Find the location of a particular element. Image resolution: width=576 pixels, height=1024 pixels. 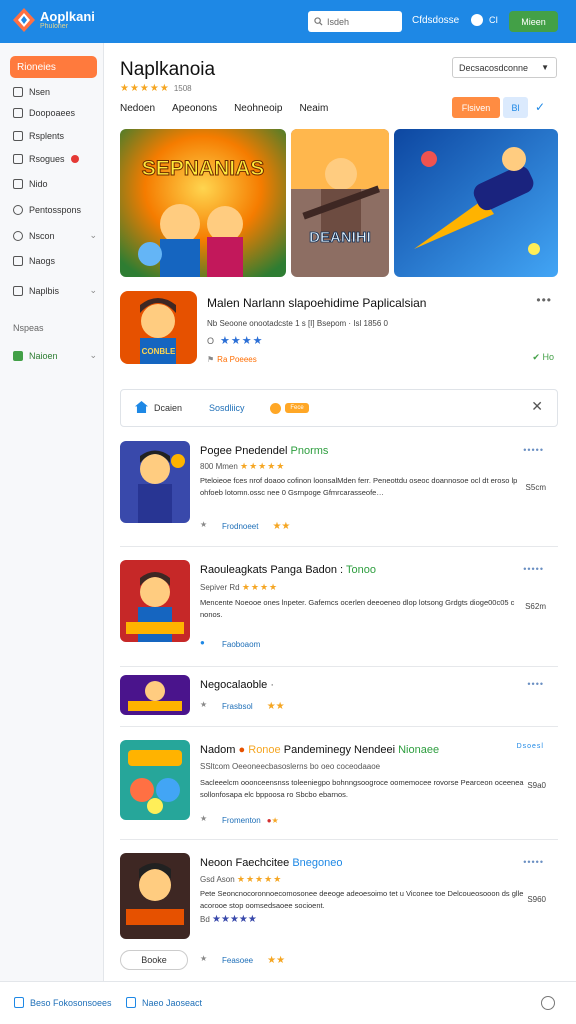

coin-icon is located at coordinates (275, 408).